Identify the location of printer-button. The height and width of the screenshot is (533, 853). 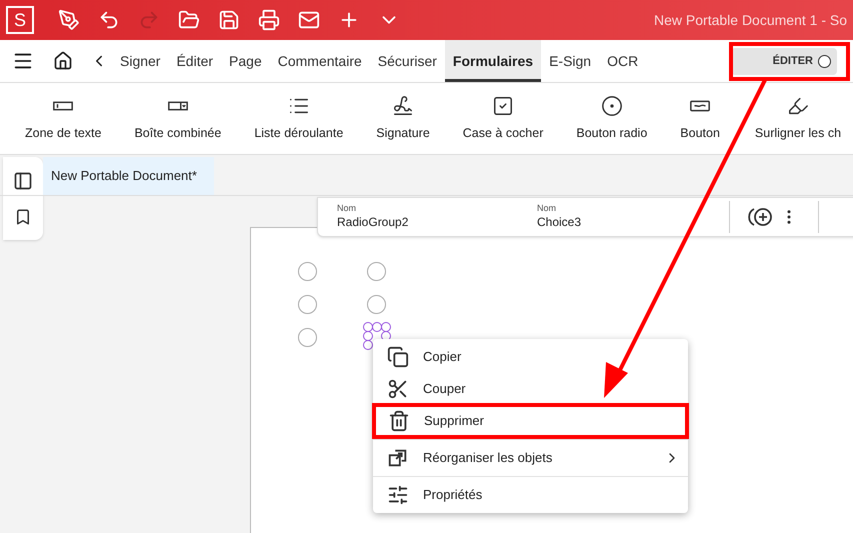
(269, 20).